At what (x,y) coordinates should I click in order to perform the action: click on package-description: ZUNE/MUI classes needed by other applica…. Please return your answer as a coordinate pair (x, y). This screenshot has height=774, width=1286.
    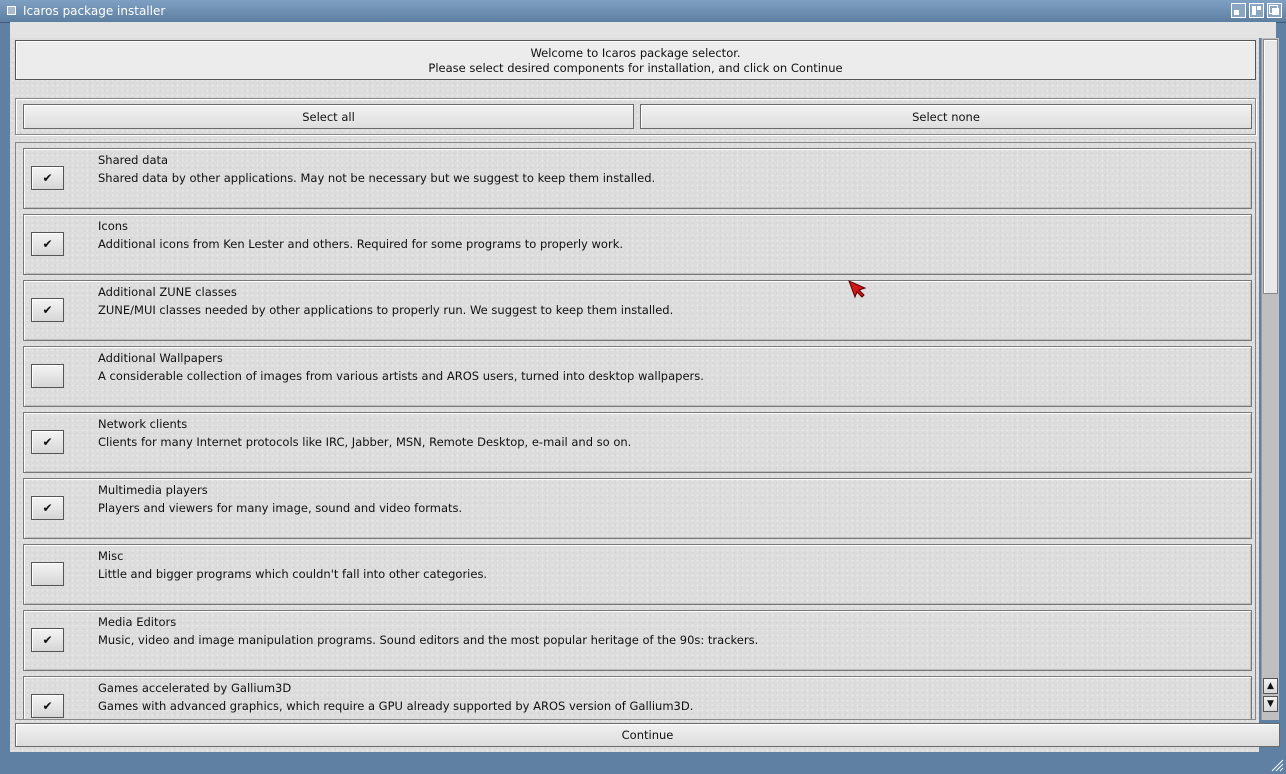
    Looking at the image, I should click on (386, 310).